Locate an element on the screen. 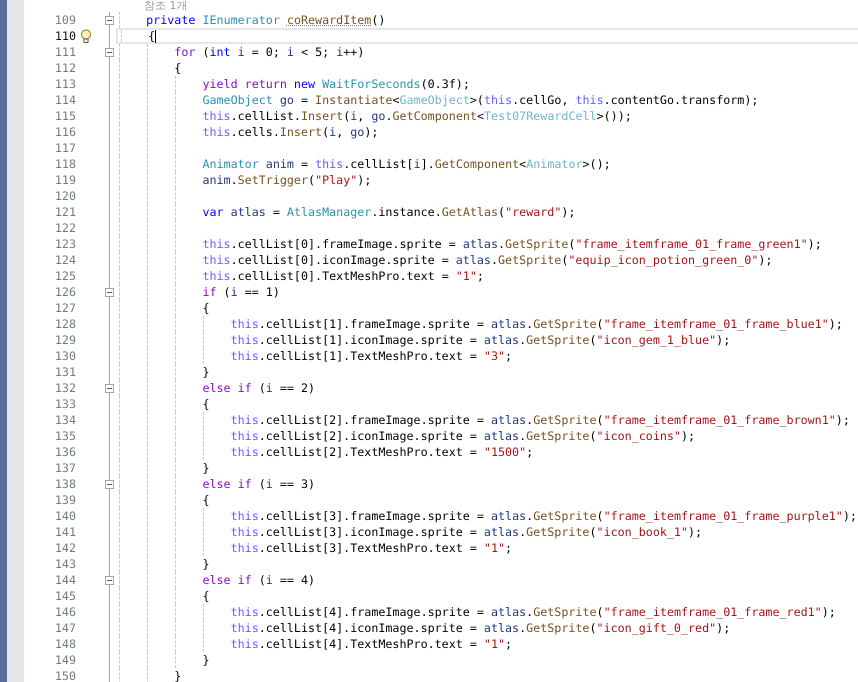 The width and height of the screenshot is (858, 682). code-line: this.cellList[0].frameImage.sprite = atlas.GetSprite("frame_itemframe_01_frame_green1"); is located at coordinates (511, 244).